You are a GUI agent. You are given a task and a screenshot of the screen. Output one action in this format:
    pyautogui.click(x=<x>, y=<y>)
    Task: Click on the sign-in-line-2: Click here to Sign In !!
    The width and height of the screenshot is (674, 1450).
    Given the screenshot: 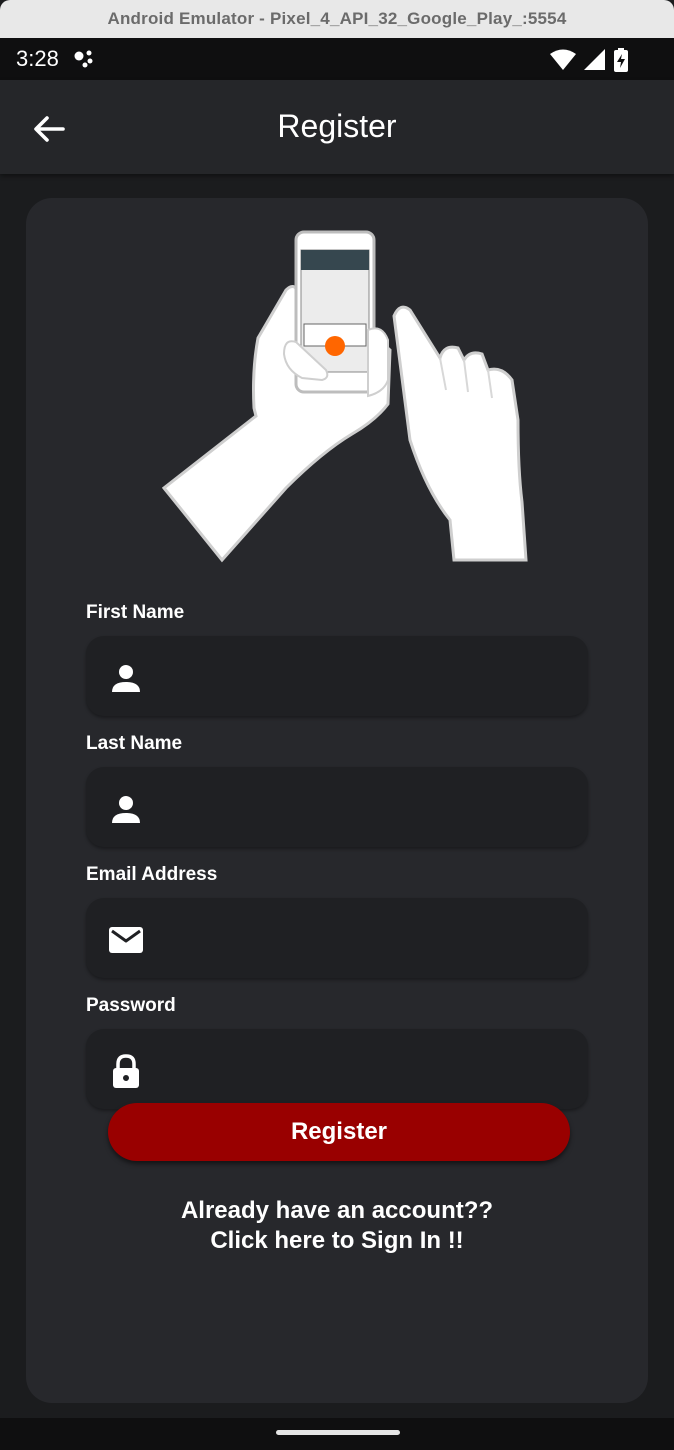 What is the action you would take?
    pyautogui.click(x=337, y=1240)
    